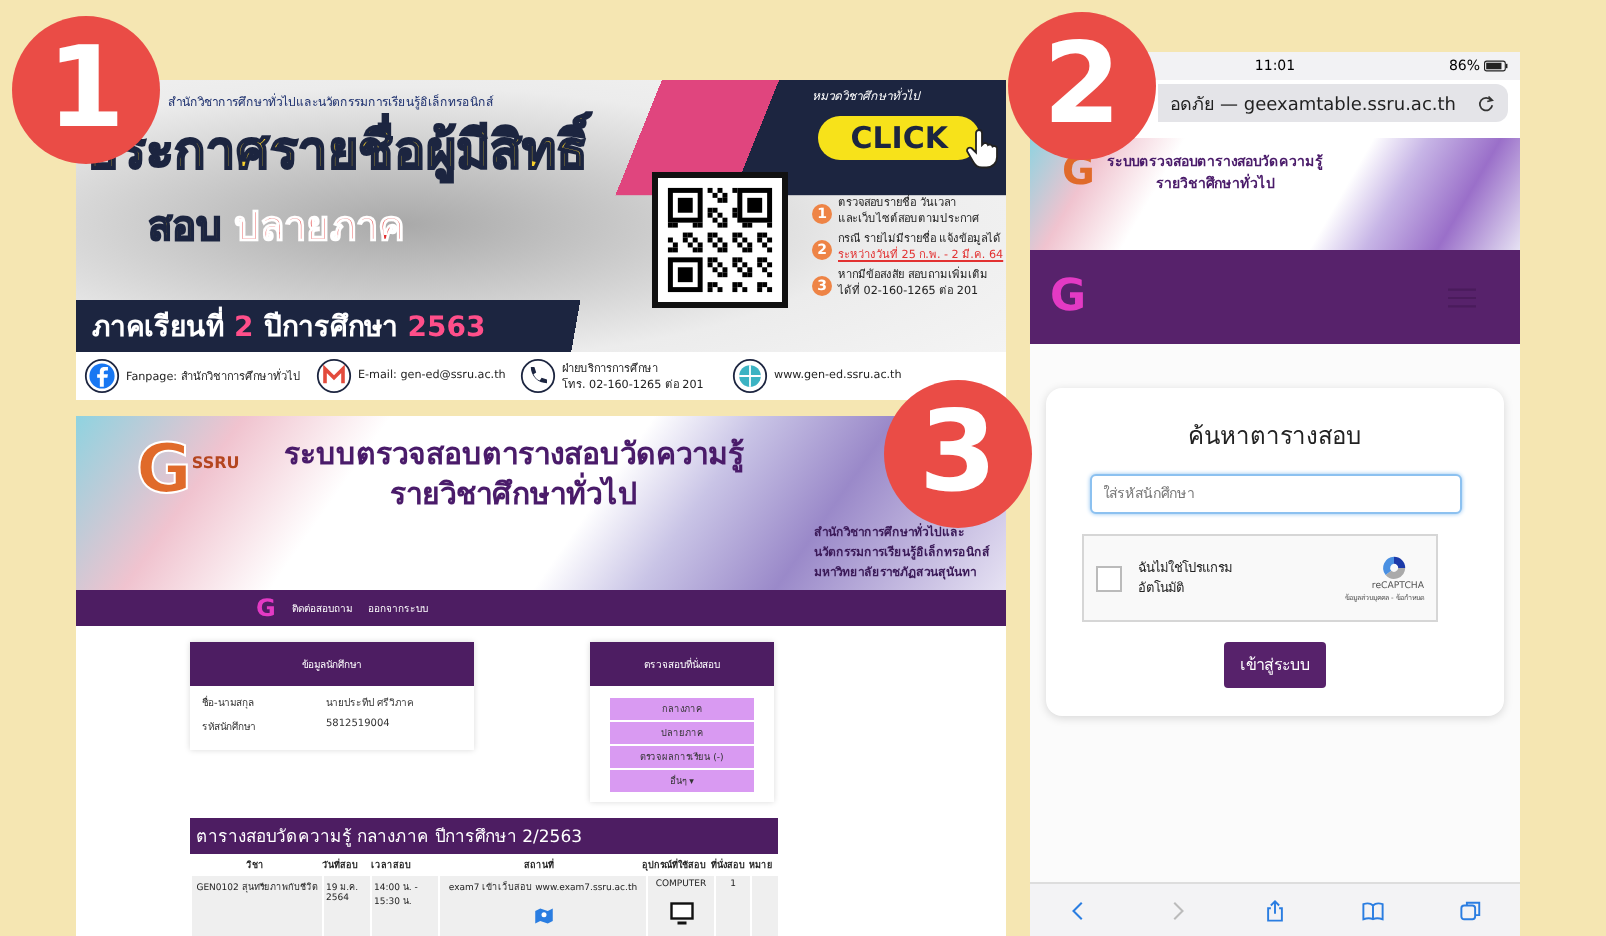 This screenshot has width=1606, height=936. Describe the element at coordinates (1082, 86) in the screenshot. I see `step-number-badge: 2` at that location.